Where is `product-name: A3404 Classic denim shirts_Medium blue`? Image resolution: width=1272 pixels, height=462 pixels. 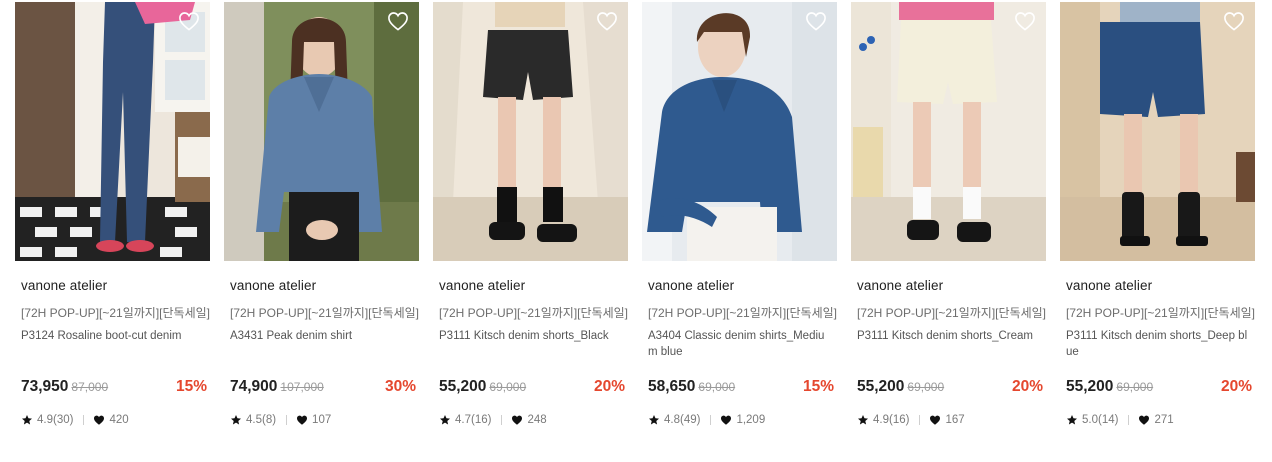
product-name: A3404 Classic denim shirts_Medium blue is located at coordinates (740, 344).